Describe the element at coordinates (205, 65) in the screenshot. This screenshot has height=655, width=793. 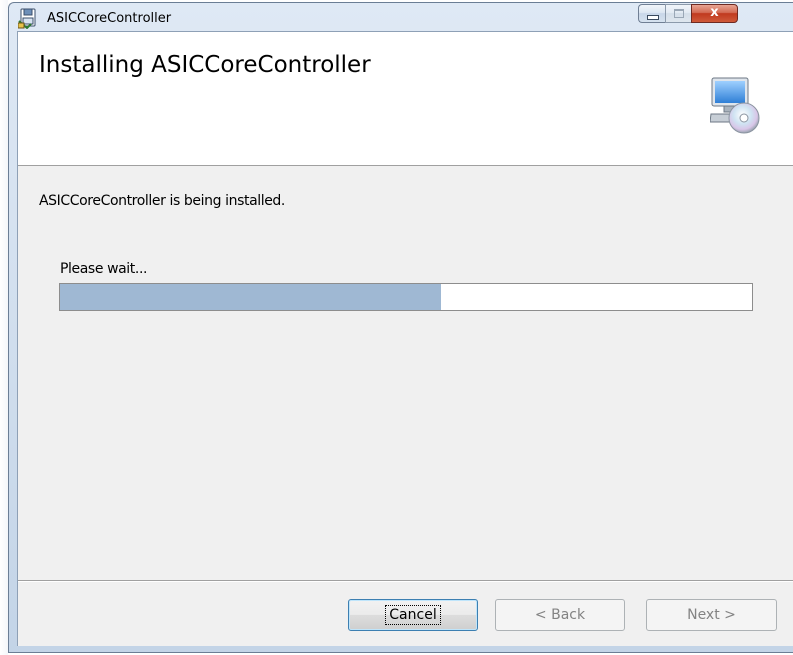
I see `page-title: Installing ASICCoreController` at that location.